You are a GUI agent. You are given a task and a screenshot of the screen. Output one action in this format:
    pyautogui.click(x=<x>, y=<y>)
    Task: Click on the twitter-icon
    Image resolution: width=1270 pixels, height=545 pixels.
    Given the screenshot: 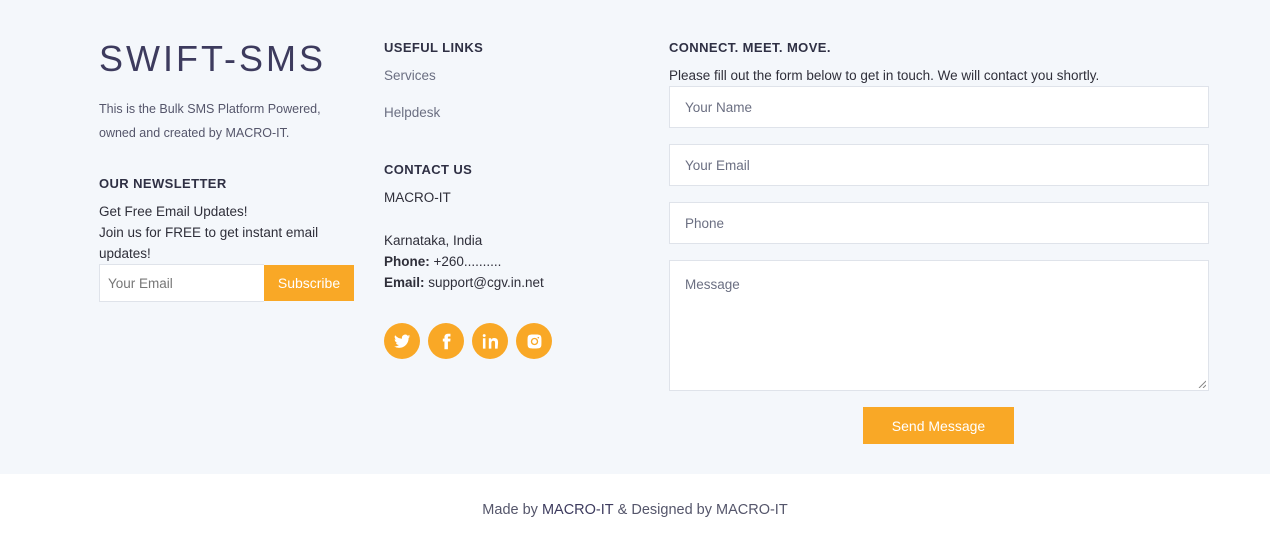 What is the action you would take?
    pyautogui.click(x=402, y=341)
    